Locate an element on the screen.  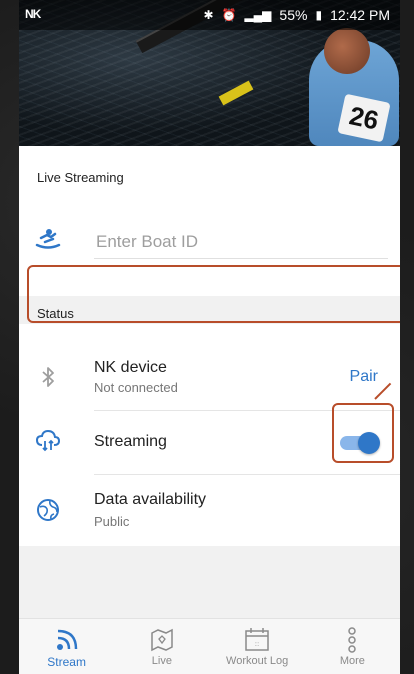
rowing-icon is located at coordinates (48, 239).